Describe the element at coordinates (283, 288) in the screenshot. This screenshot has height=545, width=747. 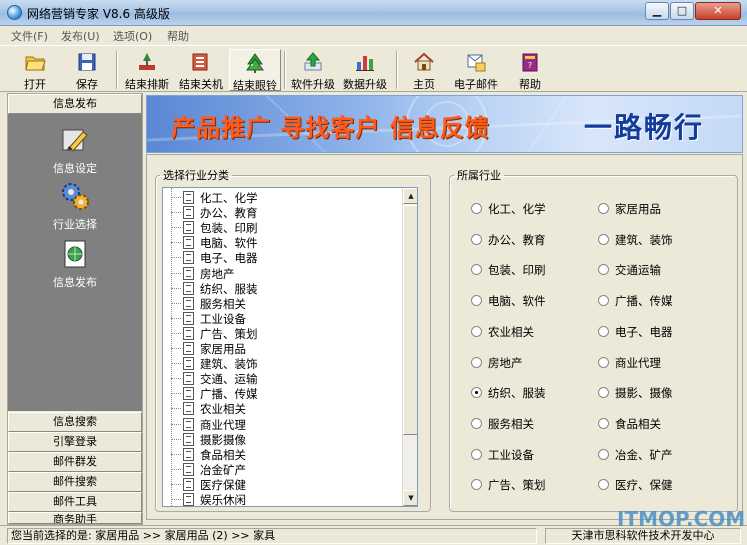
I see `tree-item: 纺织、服装` at that location.